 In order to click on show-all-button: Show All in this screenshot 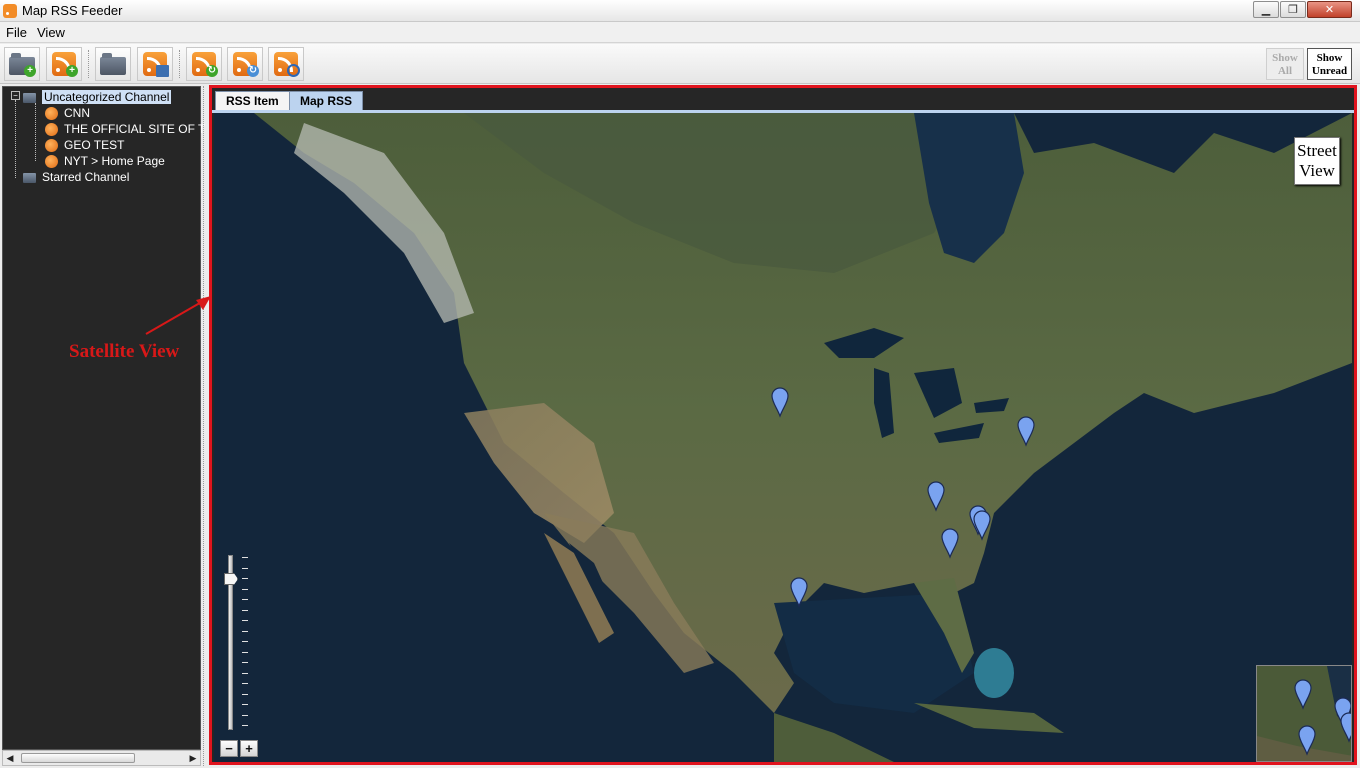, I will do `click(1285, 64)`.